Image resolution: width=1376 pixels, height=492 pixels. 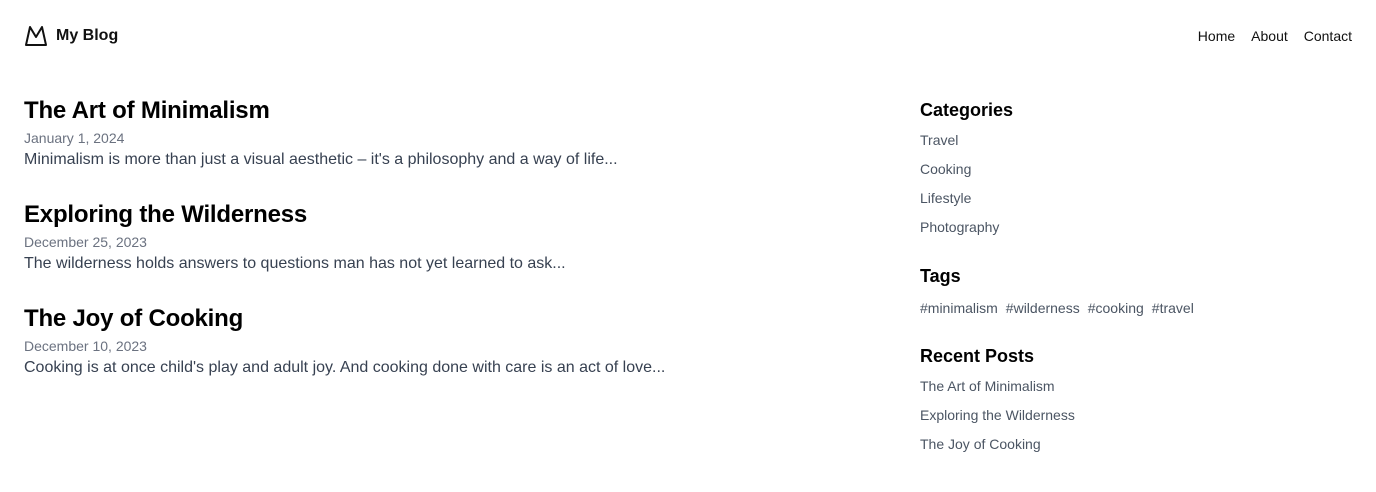 I want to click on categories-list: Travel Cooking Lifestyle Photography, so click(x=1136, y=184).